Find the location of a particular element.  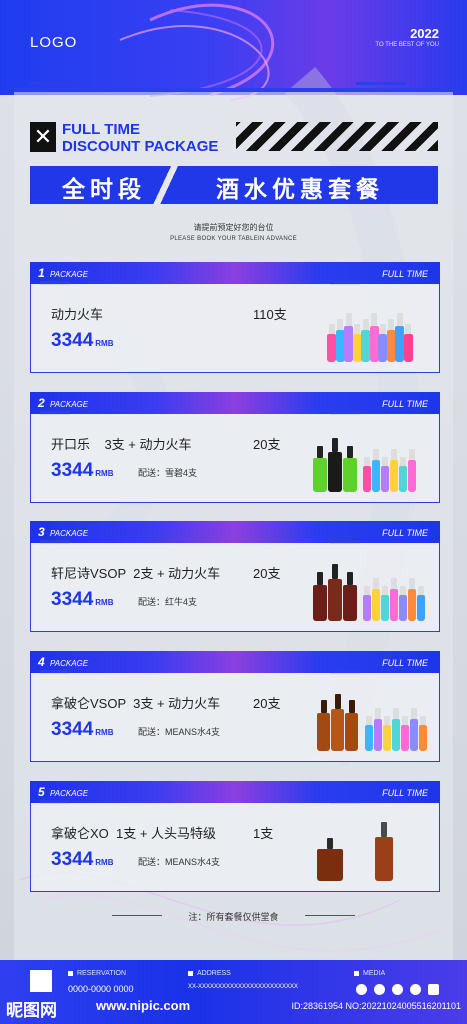

footer-square-decoration is located at coordinates (41, 981).